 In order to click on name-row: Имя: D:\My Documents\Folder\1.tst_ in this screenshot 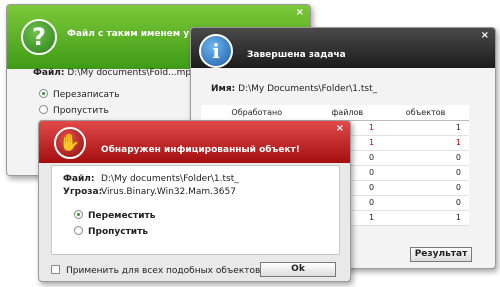, I will do `click(294, 89)`.